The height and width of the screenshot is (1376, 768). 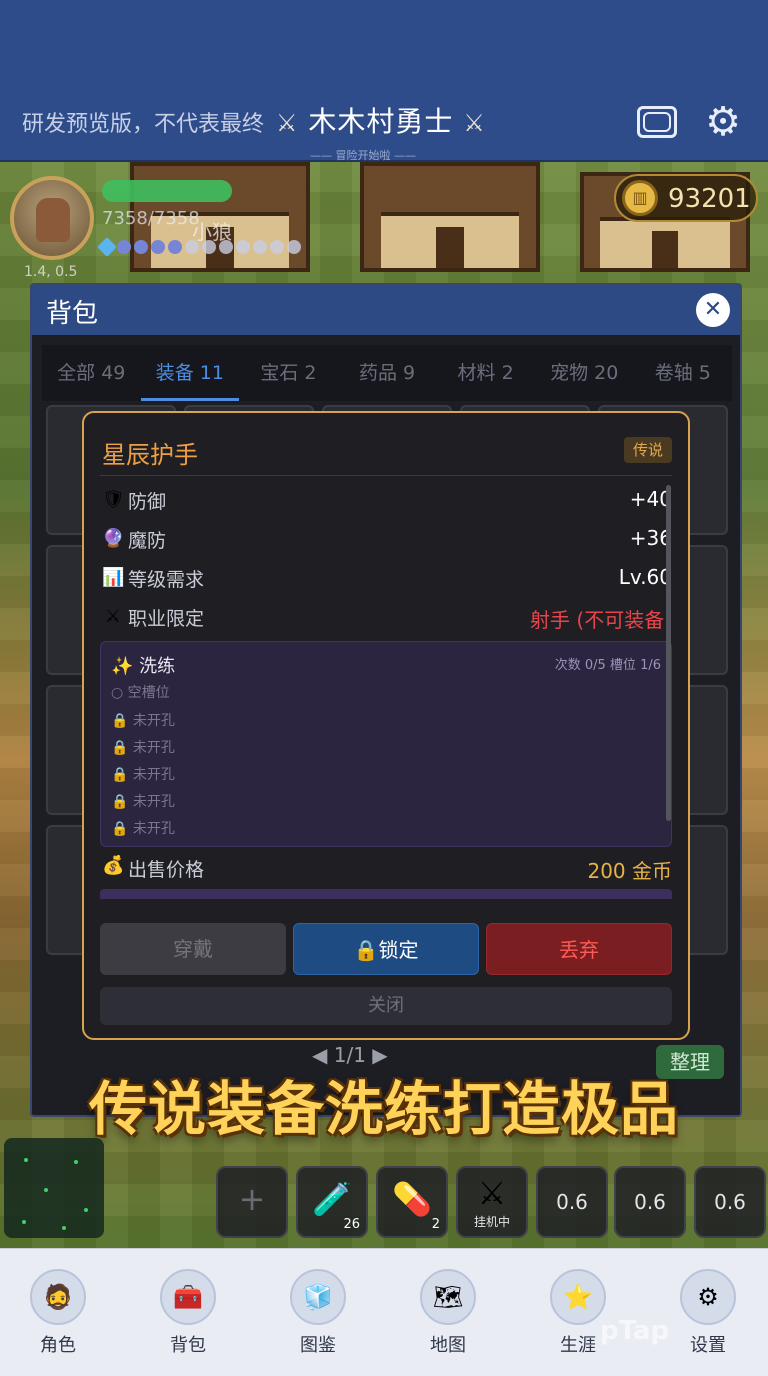 I want to click on potion-count: 26, so click(x=351, y=1224).